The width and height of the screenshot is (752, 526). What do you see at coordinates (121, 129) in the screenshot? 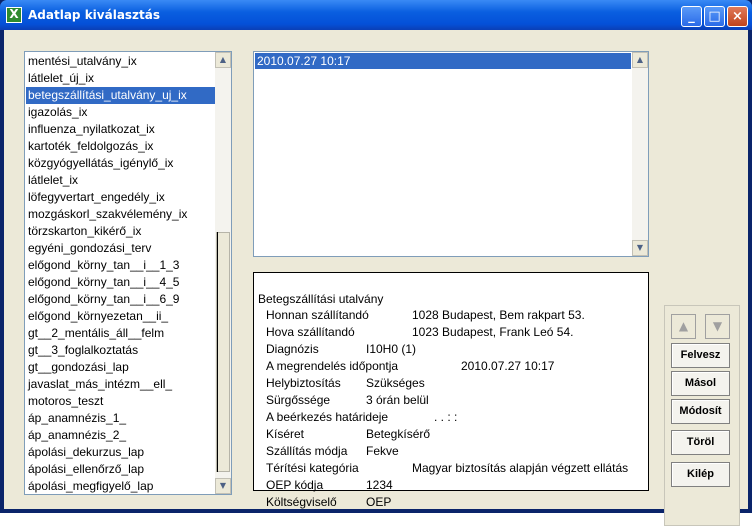
I see `form-list-item: influenza_nyilatkozat_ix` at bounding box center [121, 129].